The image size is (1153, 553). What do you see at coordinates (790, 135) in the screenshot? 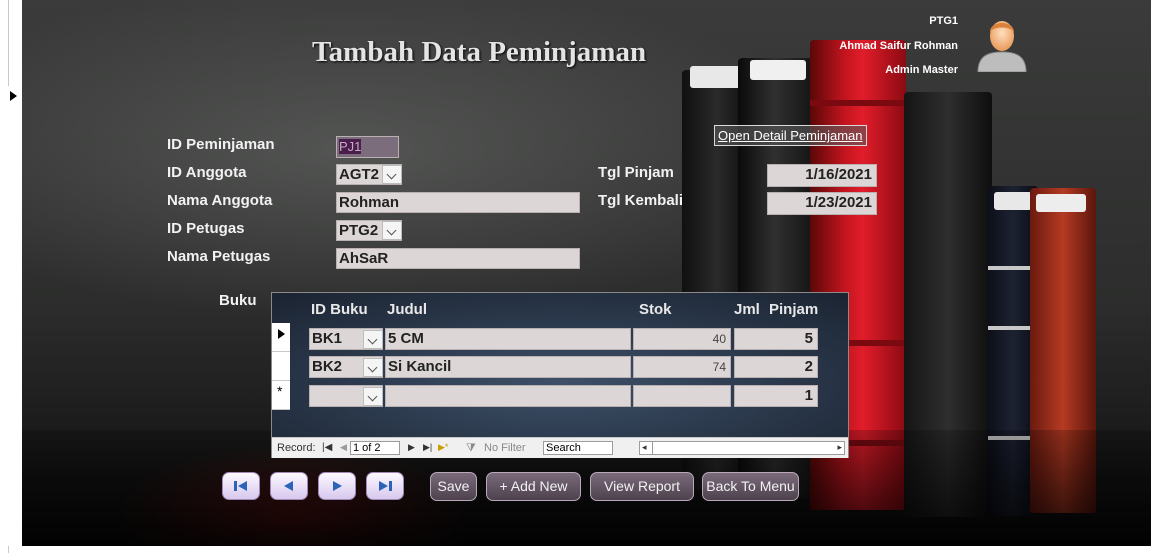
I see `open-detail-peminjaman-link: Open Detail Peminjaman` at bounding box center [790, 135].